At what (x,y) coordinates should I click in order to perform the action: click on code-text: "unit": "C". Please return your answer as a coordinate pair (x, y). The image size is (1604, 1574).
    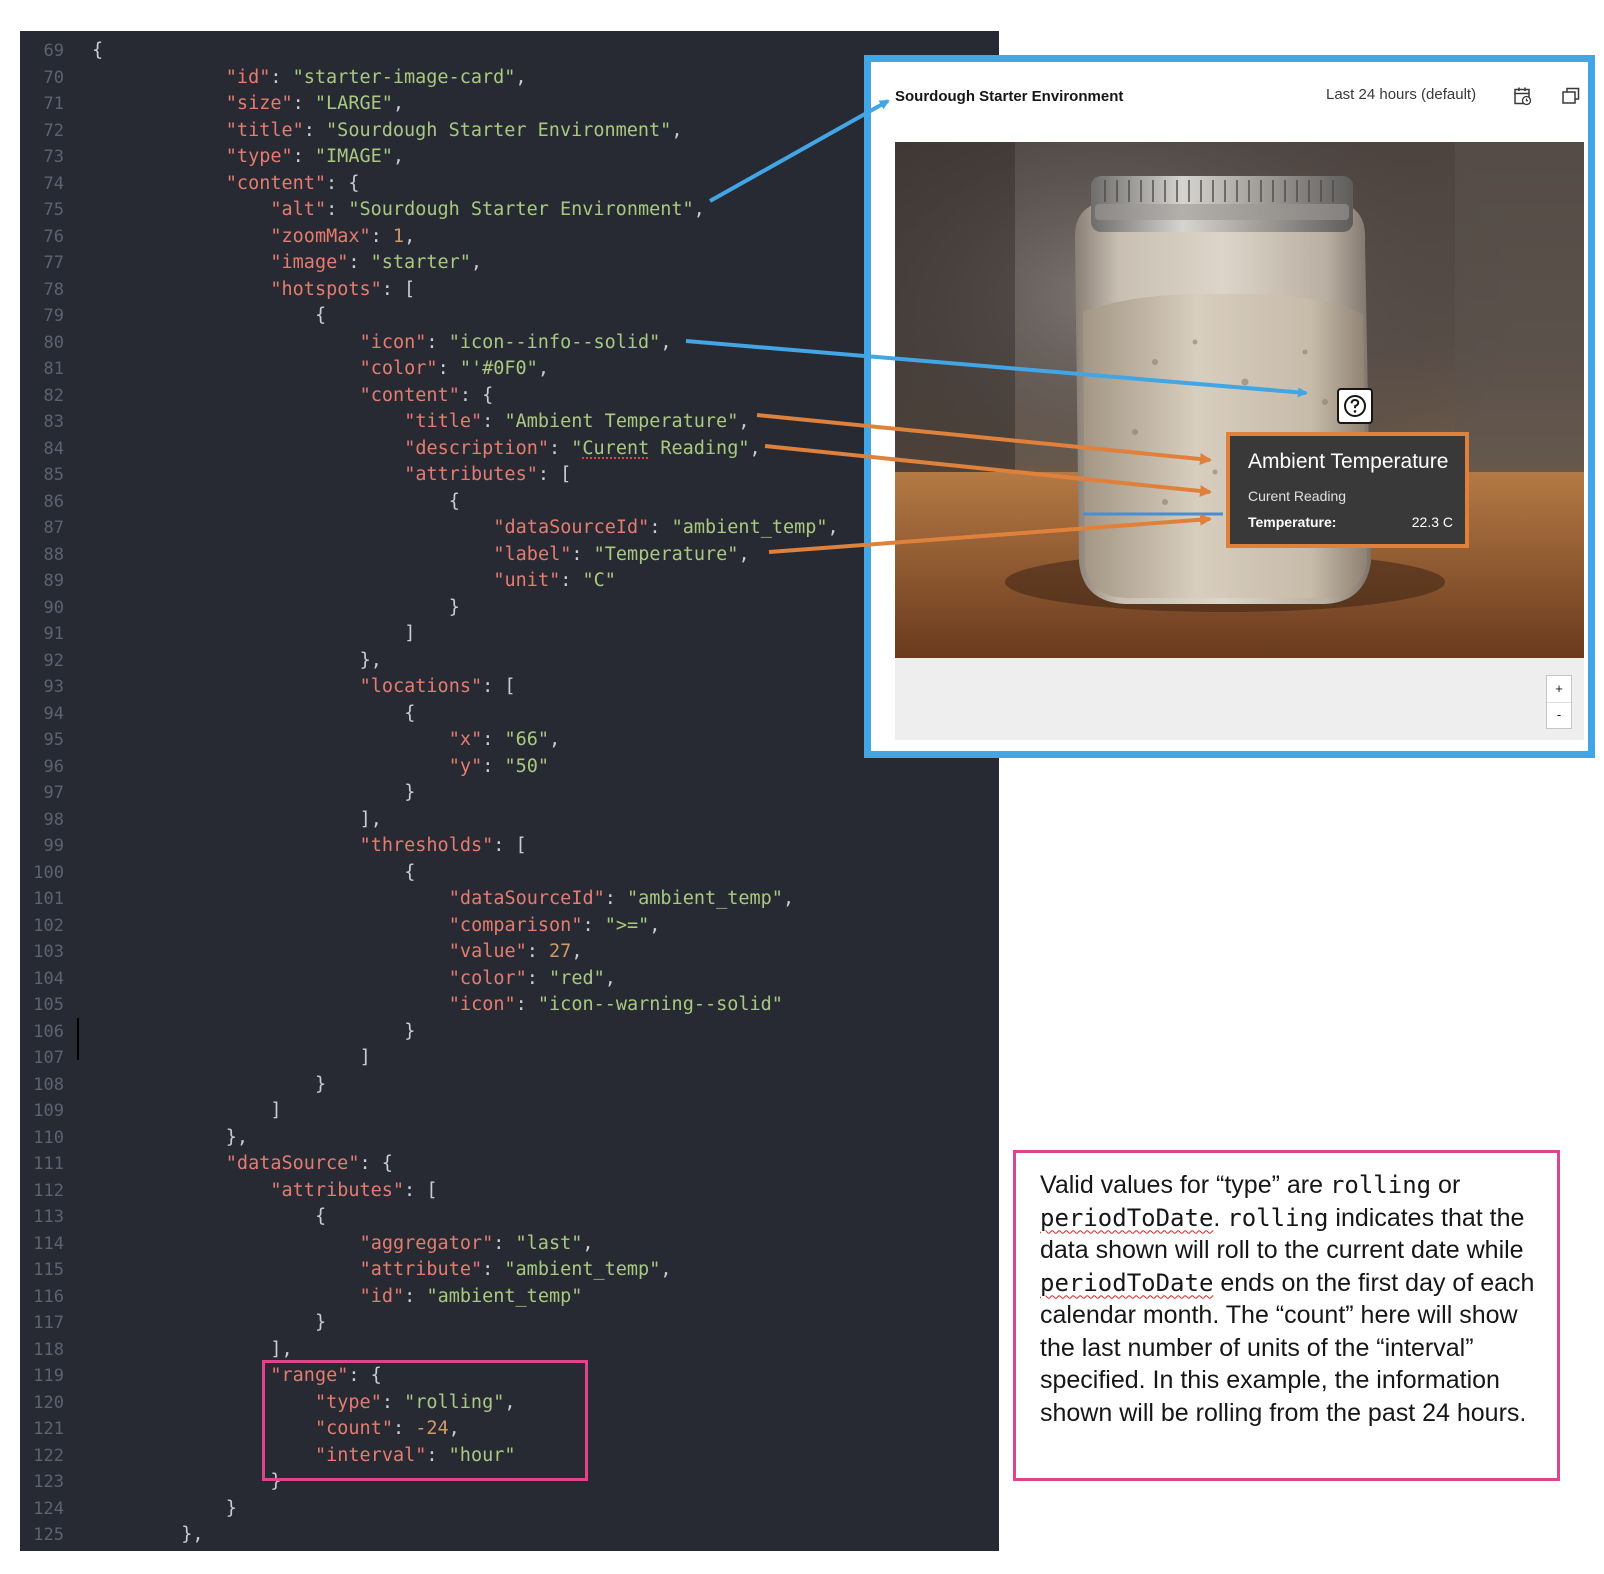
    Looking at the image, I should click on (554, 581).